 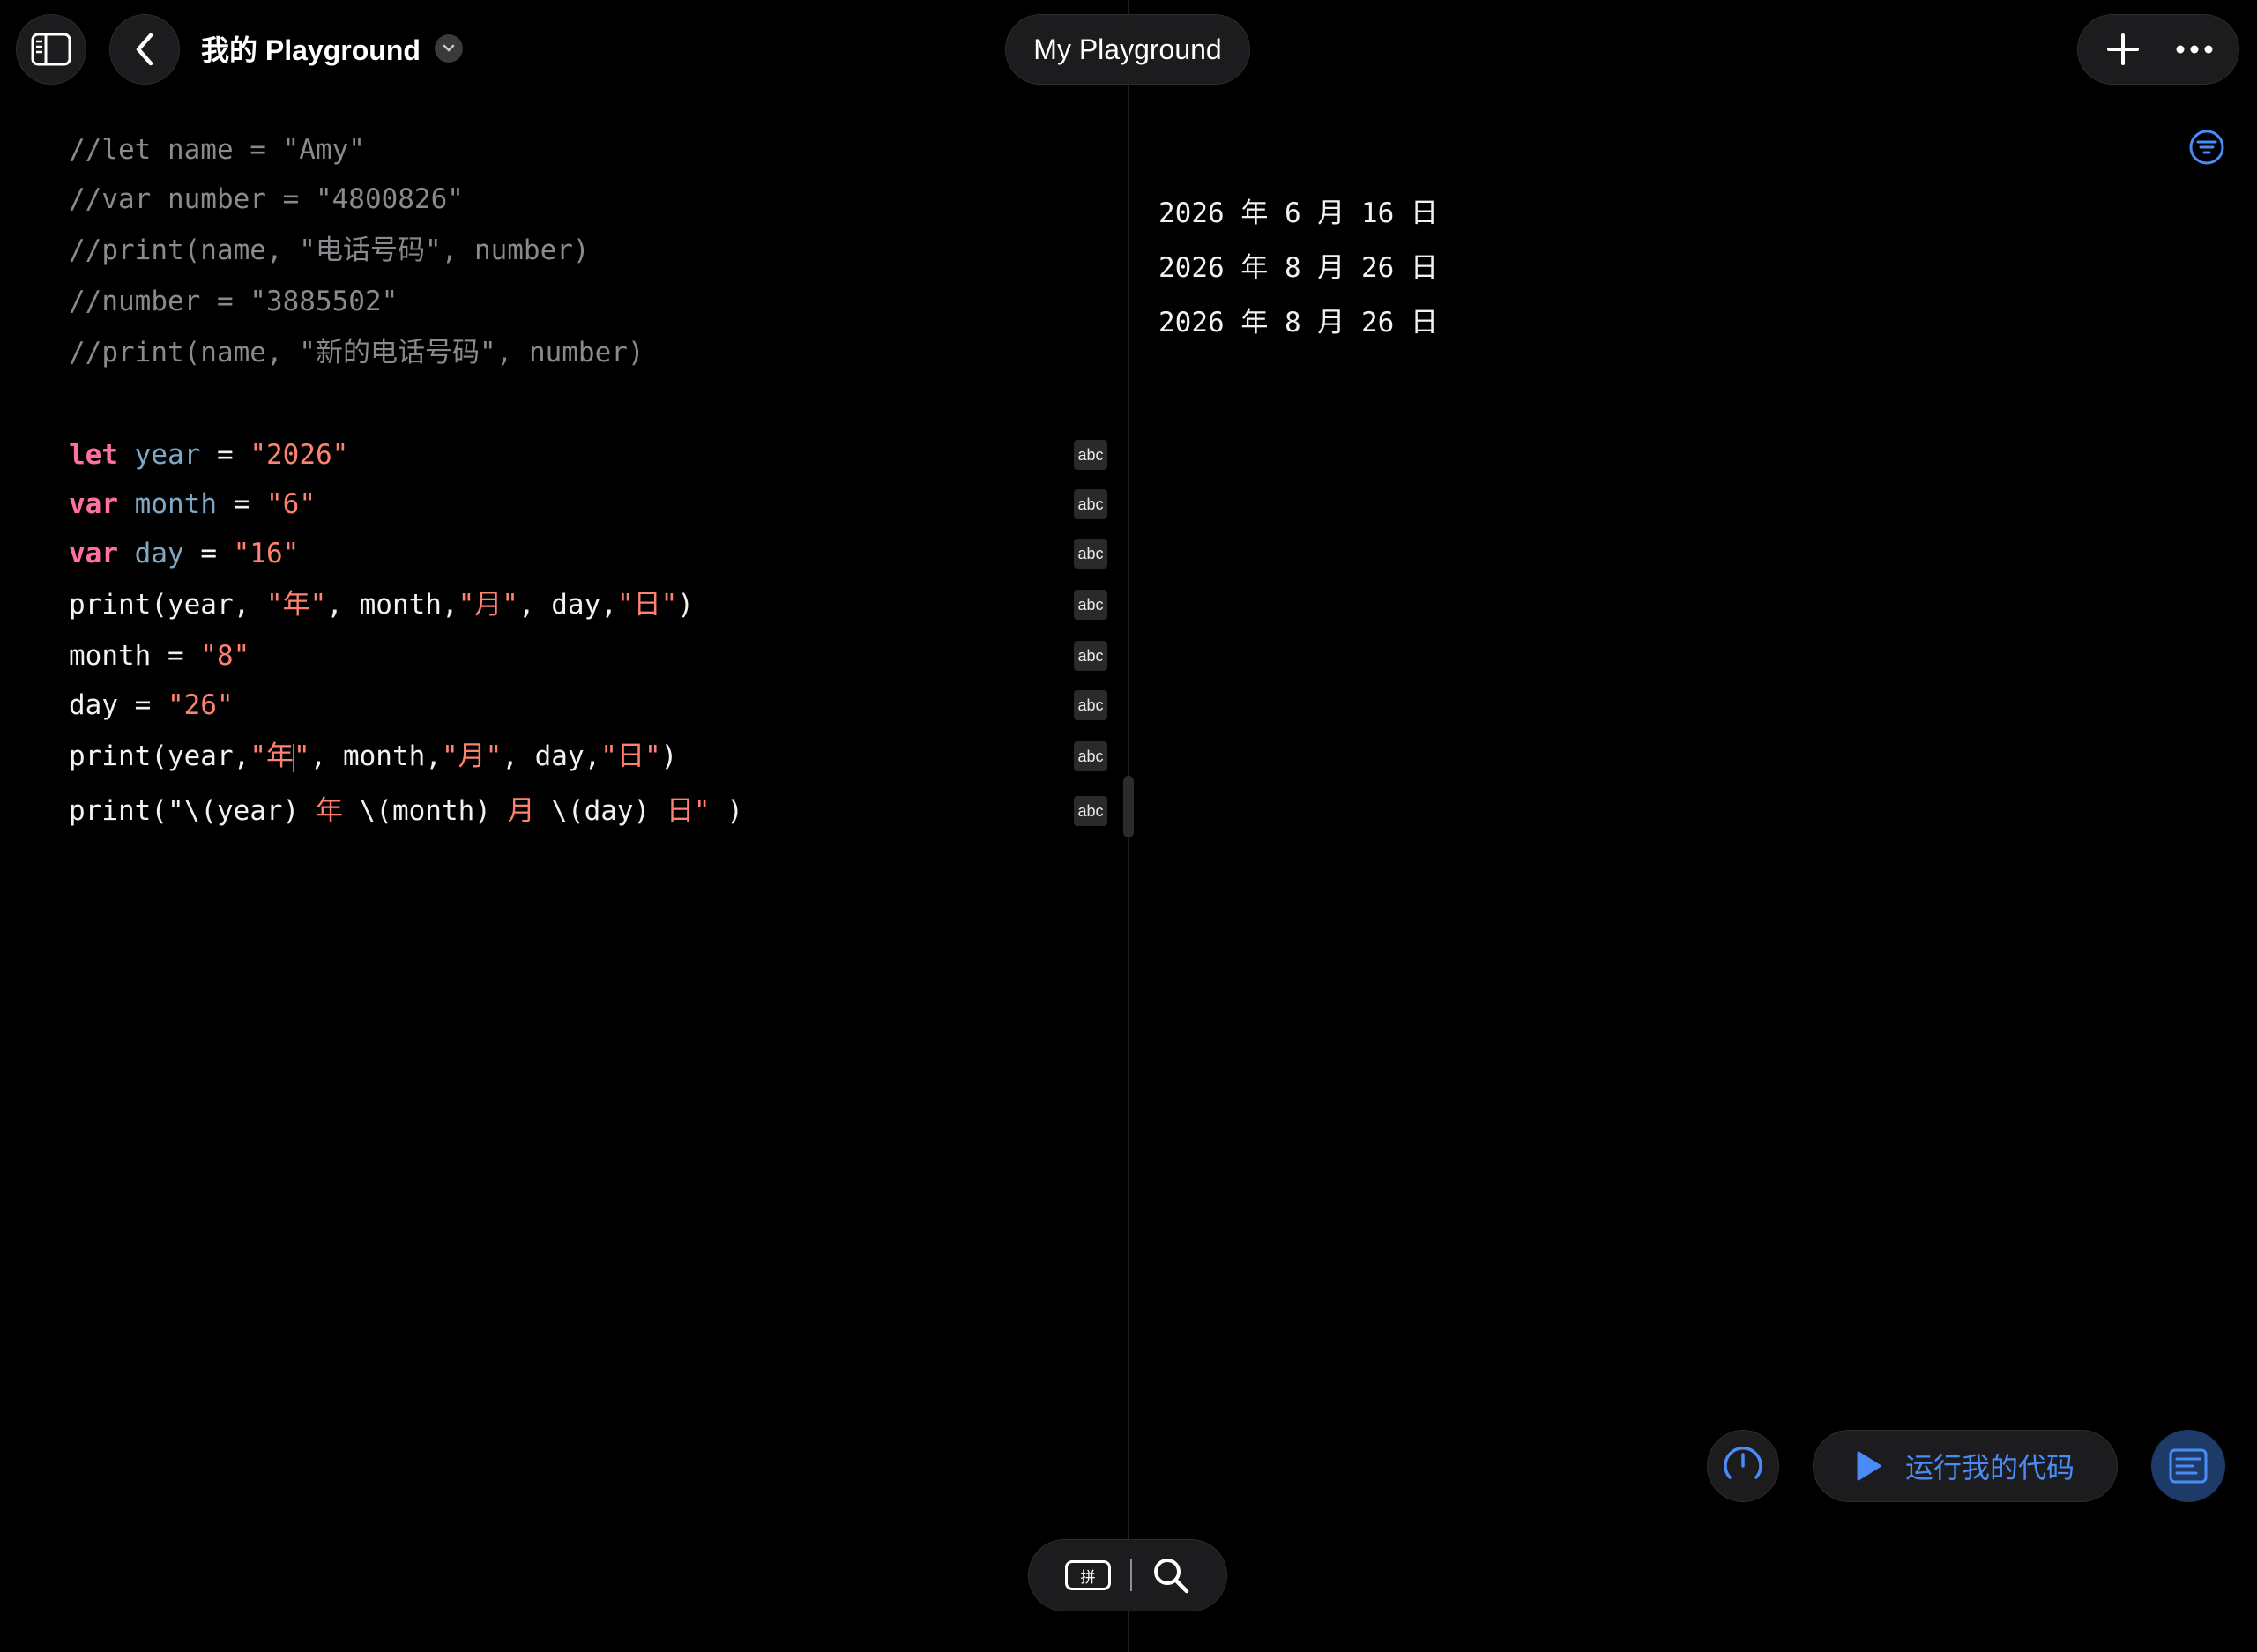 What do you see at coordinates (1743, 1463) in the screenshot?
I see `speedometer-icon` at bounding box center [1743, 1463].